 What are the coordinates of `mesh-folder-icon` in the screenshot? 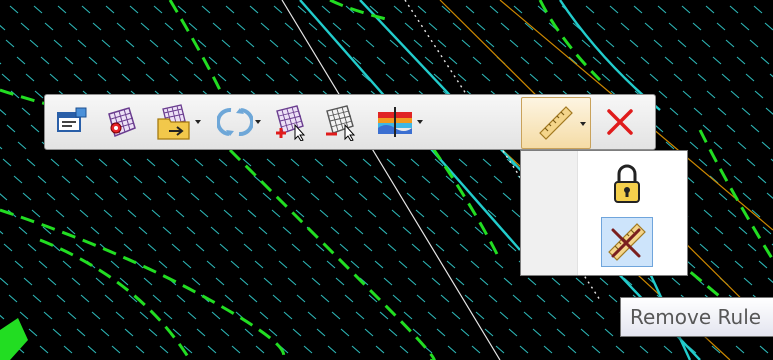 It's located at (173, 122).